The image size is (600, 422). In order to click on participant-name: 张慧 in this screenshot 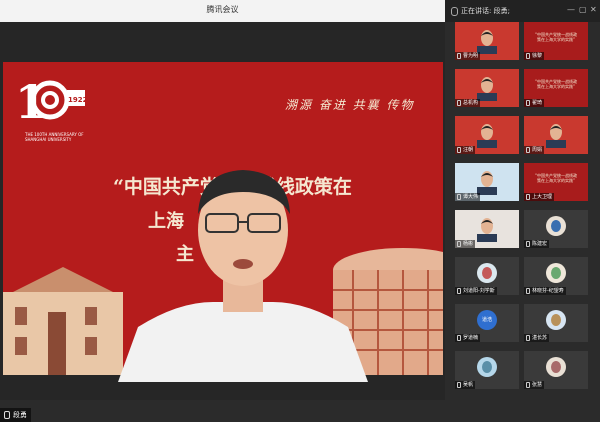, I will do `click(534, 385)`.